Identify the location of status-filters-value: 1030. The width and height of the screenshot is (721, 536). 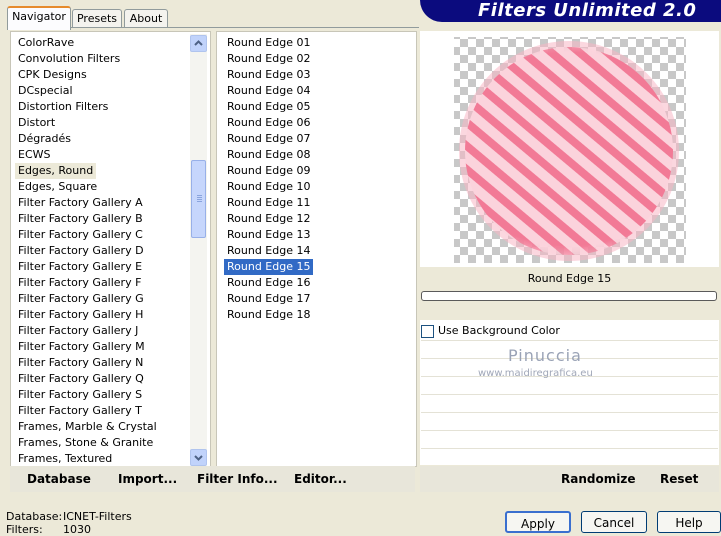
(77, 529).